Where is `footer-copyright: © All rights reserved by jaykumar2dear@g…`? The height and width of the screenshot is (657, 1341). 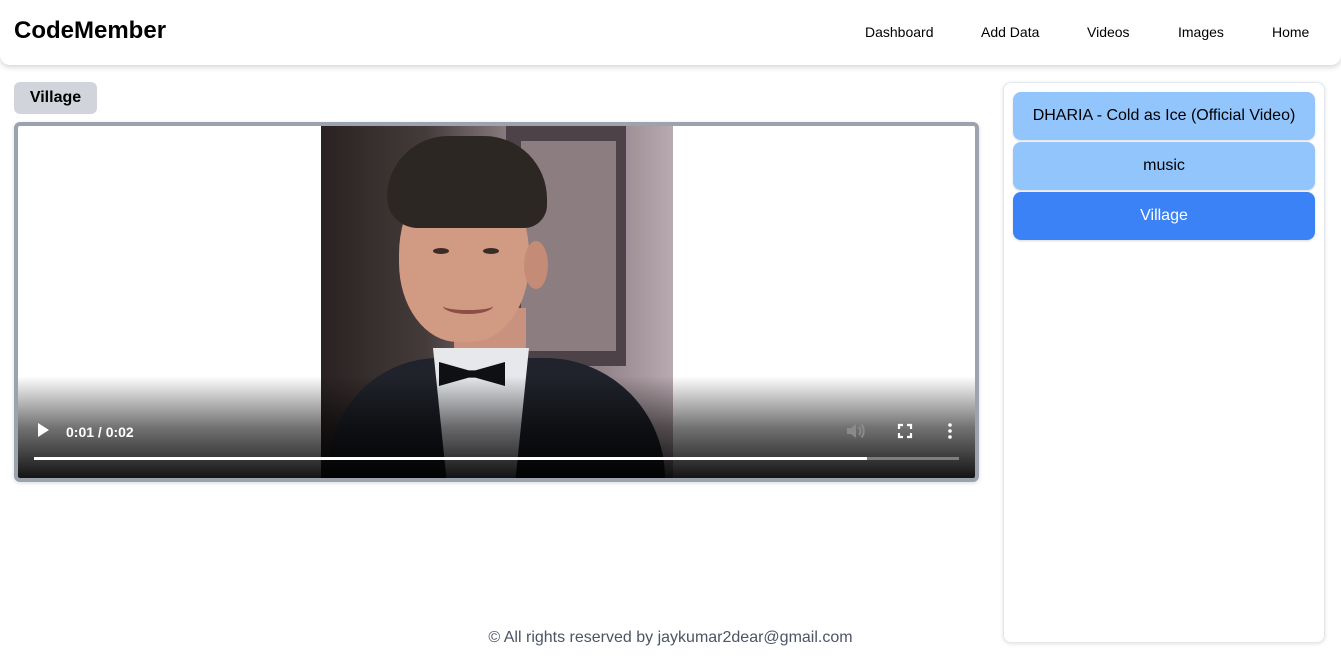
footer-copyright: © All rights reserved by jaykumar2dear@g… is located at coordinates (670, 637).